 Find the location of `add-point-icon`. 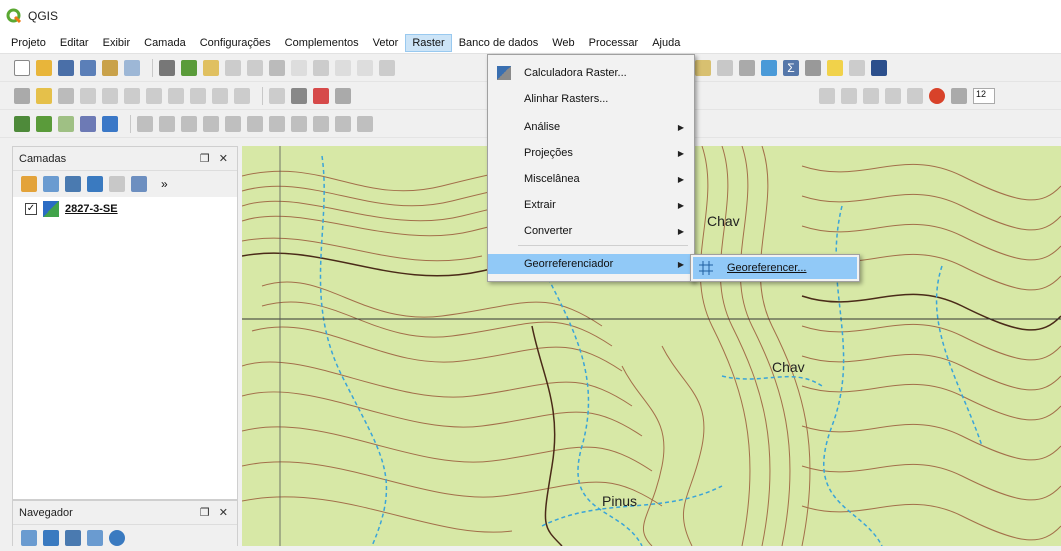

add-point-icon is located at coordinates (849, 95).